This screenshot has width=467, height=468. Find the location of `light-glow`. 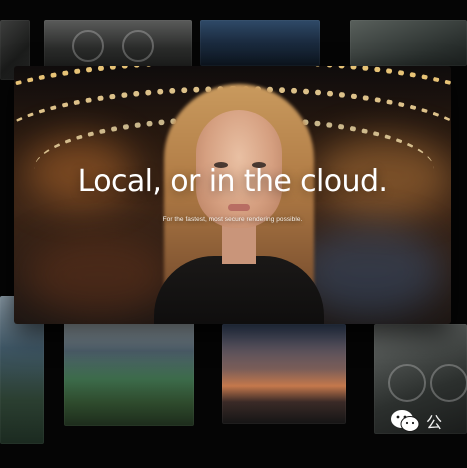

light-glow is located at coordinates (99, 276).